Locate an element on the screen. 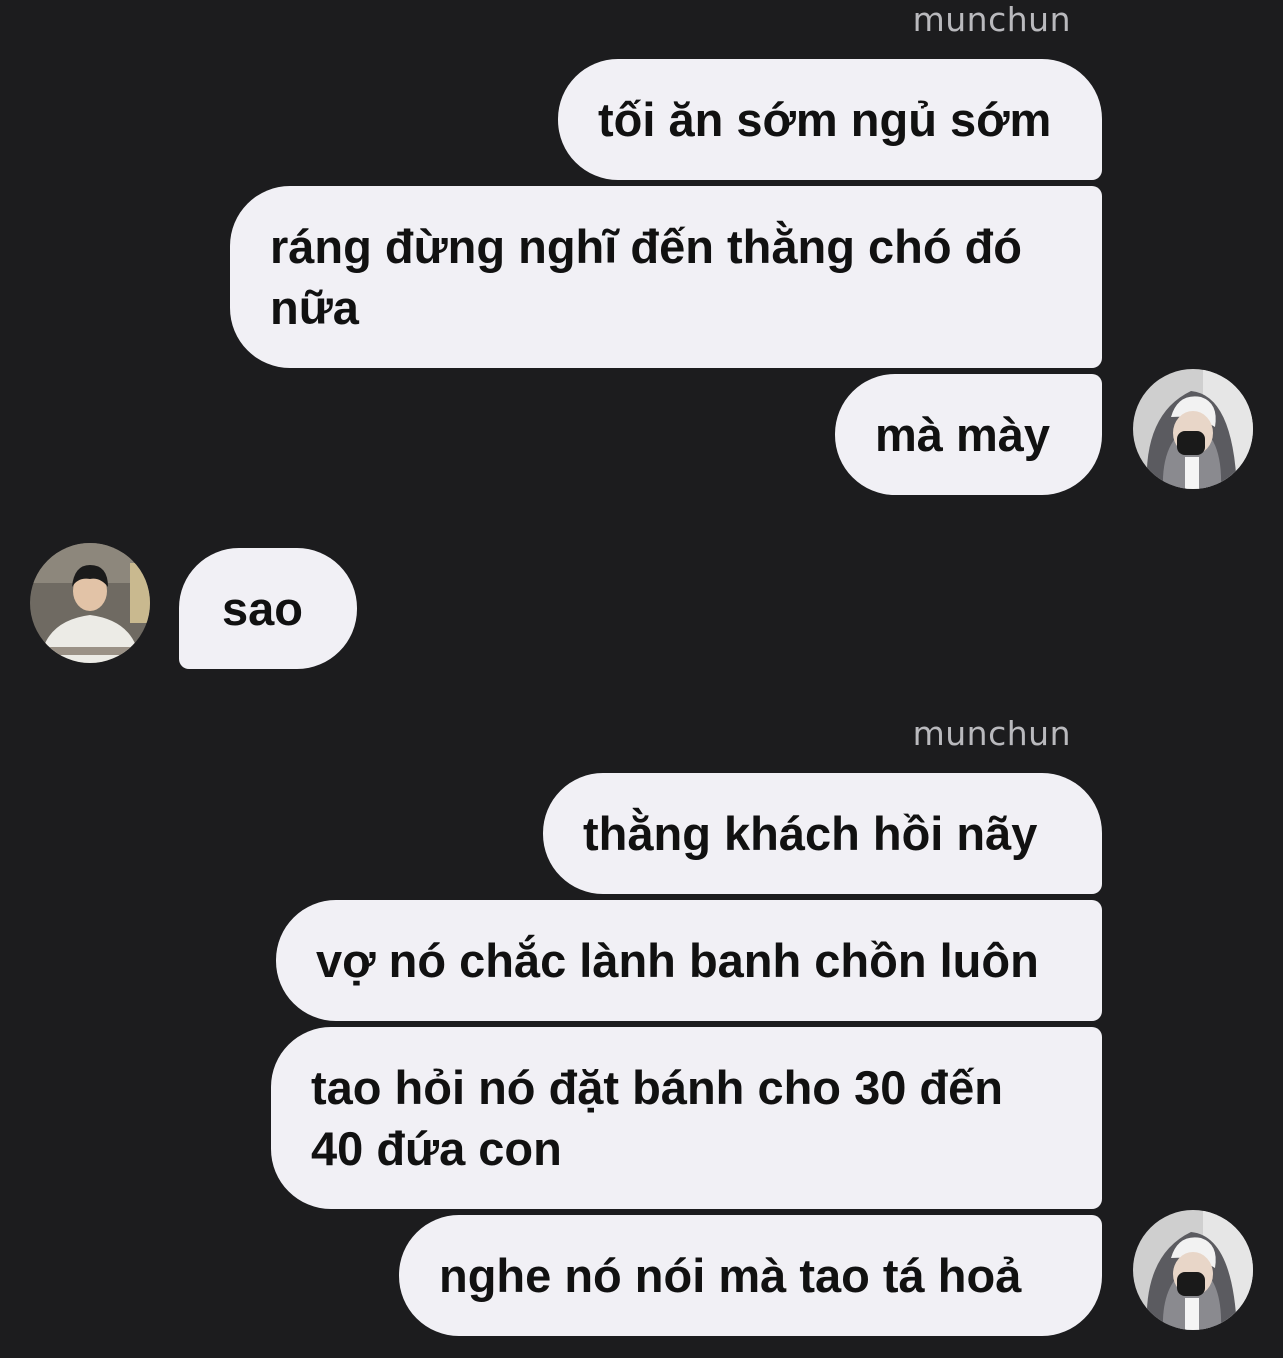 This screenshot has height=1358, width=1283. avatar-person-white-tshirt-icon is located at coordinates (90, 603).